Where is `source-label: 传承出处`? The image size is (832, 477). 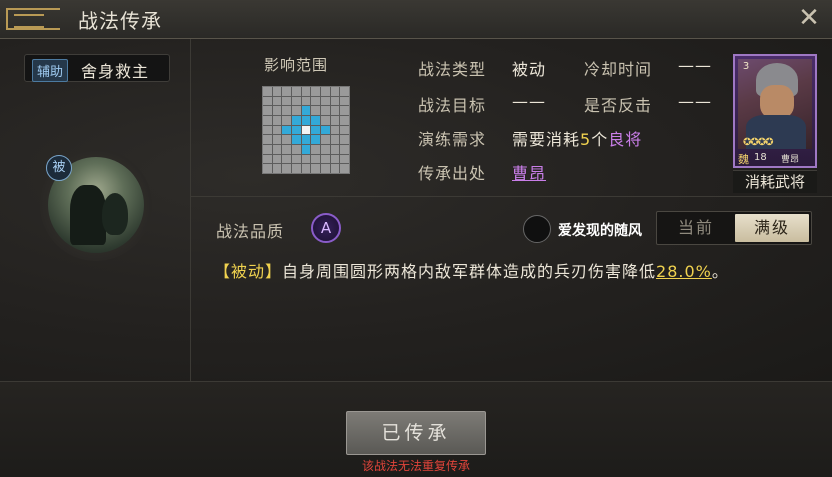
source-label: 传承出处 is located at coordinates (452, 173).